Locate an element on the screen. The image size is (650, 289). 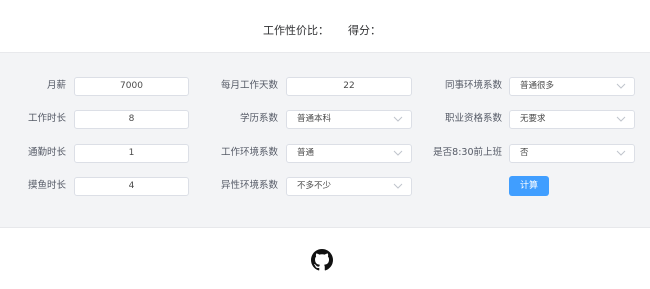
qualification-select: 无要求 is located at coordinates (572, 119).